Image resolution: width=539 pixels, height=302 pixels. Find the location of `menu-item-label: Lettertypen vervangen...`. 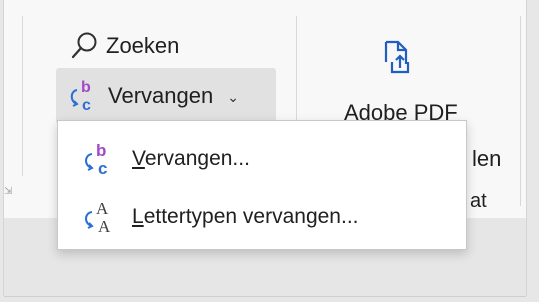

menu-item-label: Lettertypen vervangen... is located at coordinates (245, 217).